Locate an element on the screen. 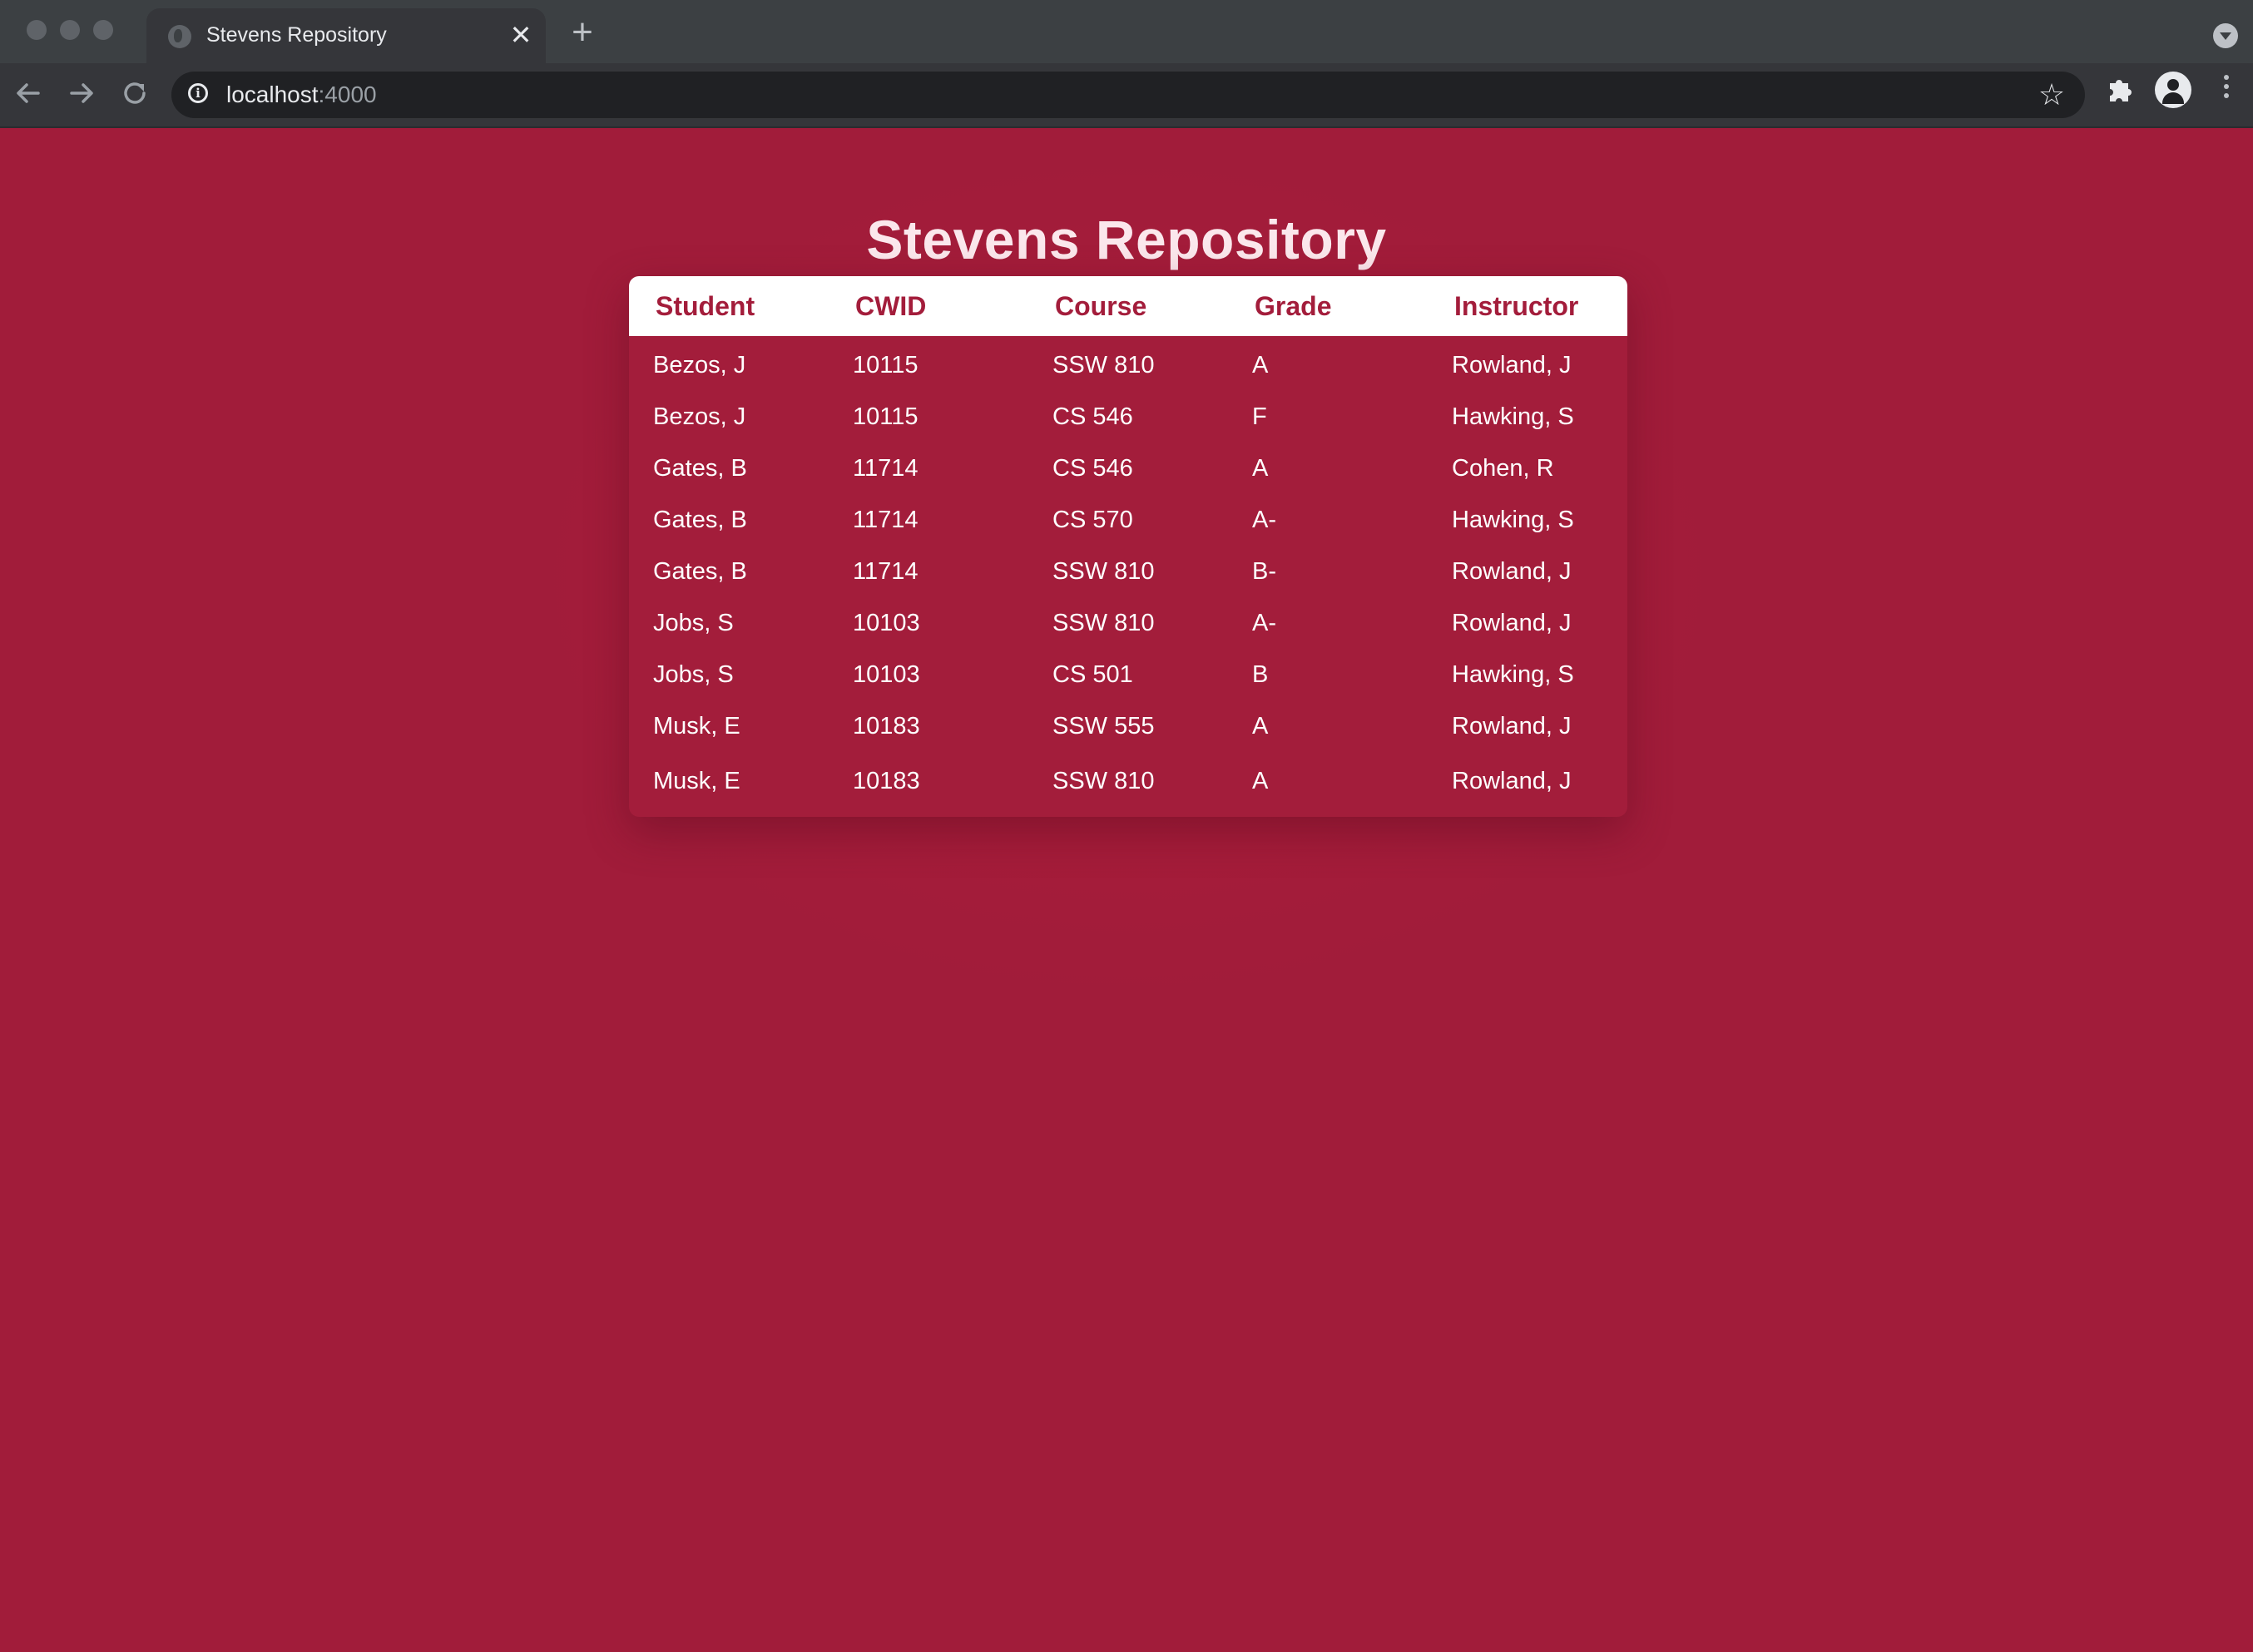 Image resolution: width=2253 pixels, height=1652 pixels. cell-instructor: Cohen, R is located at coordinates (1503, 468).